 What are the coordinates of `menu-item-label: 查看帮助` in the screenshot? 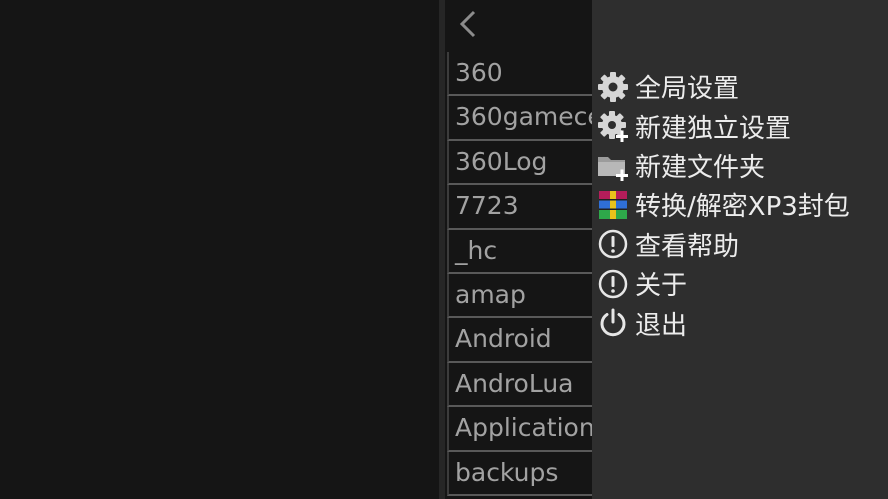 It's located at (687, 246).